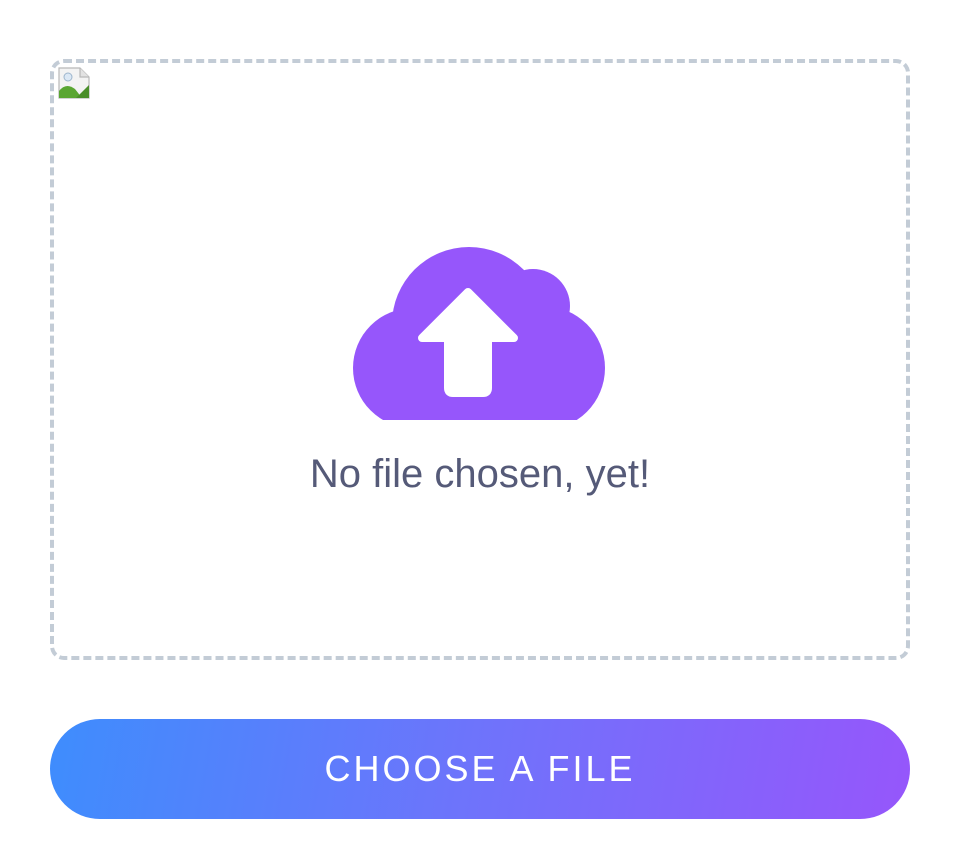 This screenshot has width=968, height=866. What do you see at coordinates (481, 335) in the screenshot?
I see `cloud-upload-icon` at bounding box center [481, 335].